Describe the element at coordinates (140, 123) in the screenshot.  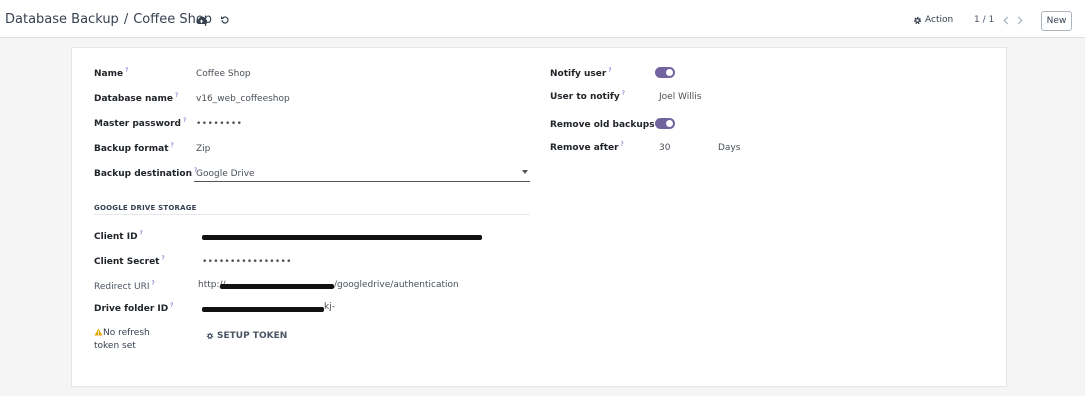
I see `master-password-label: Master password?` at that location.